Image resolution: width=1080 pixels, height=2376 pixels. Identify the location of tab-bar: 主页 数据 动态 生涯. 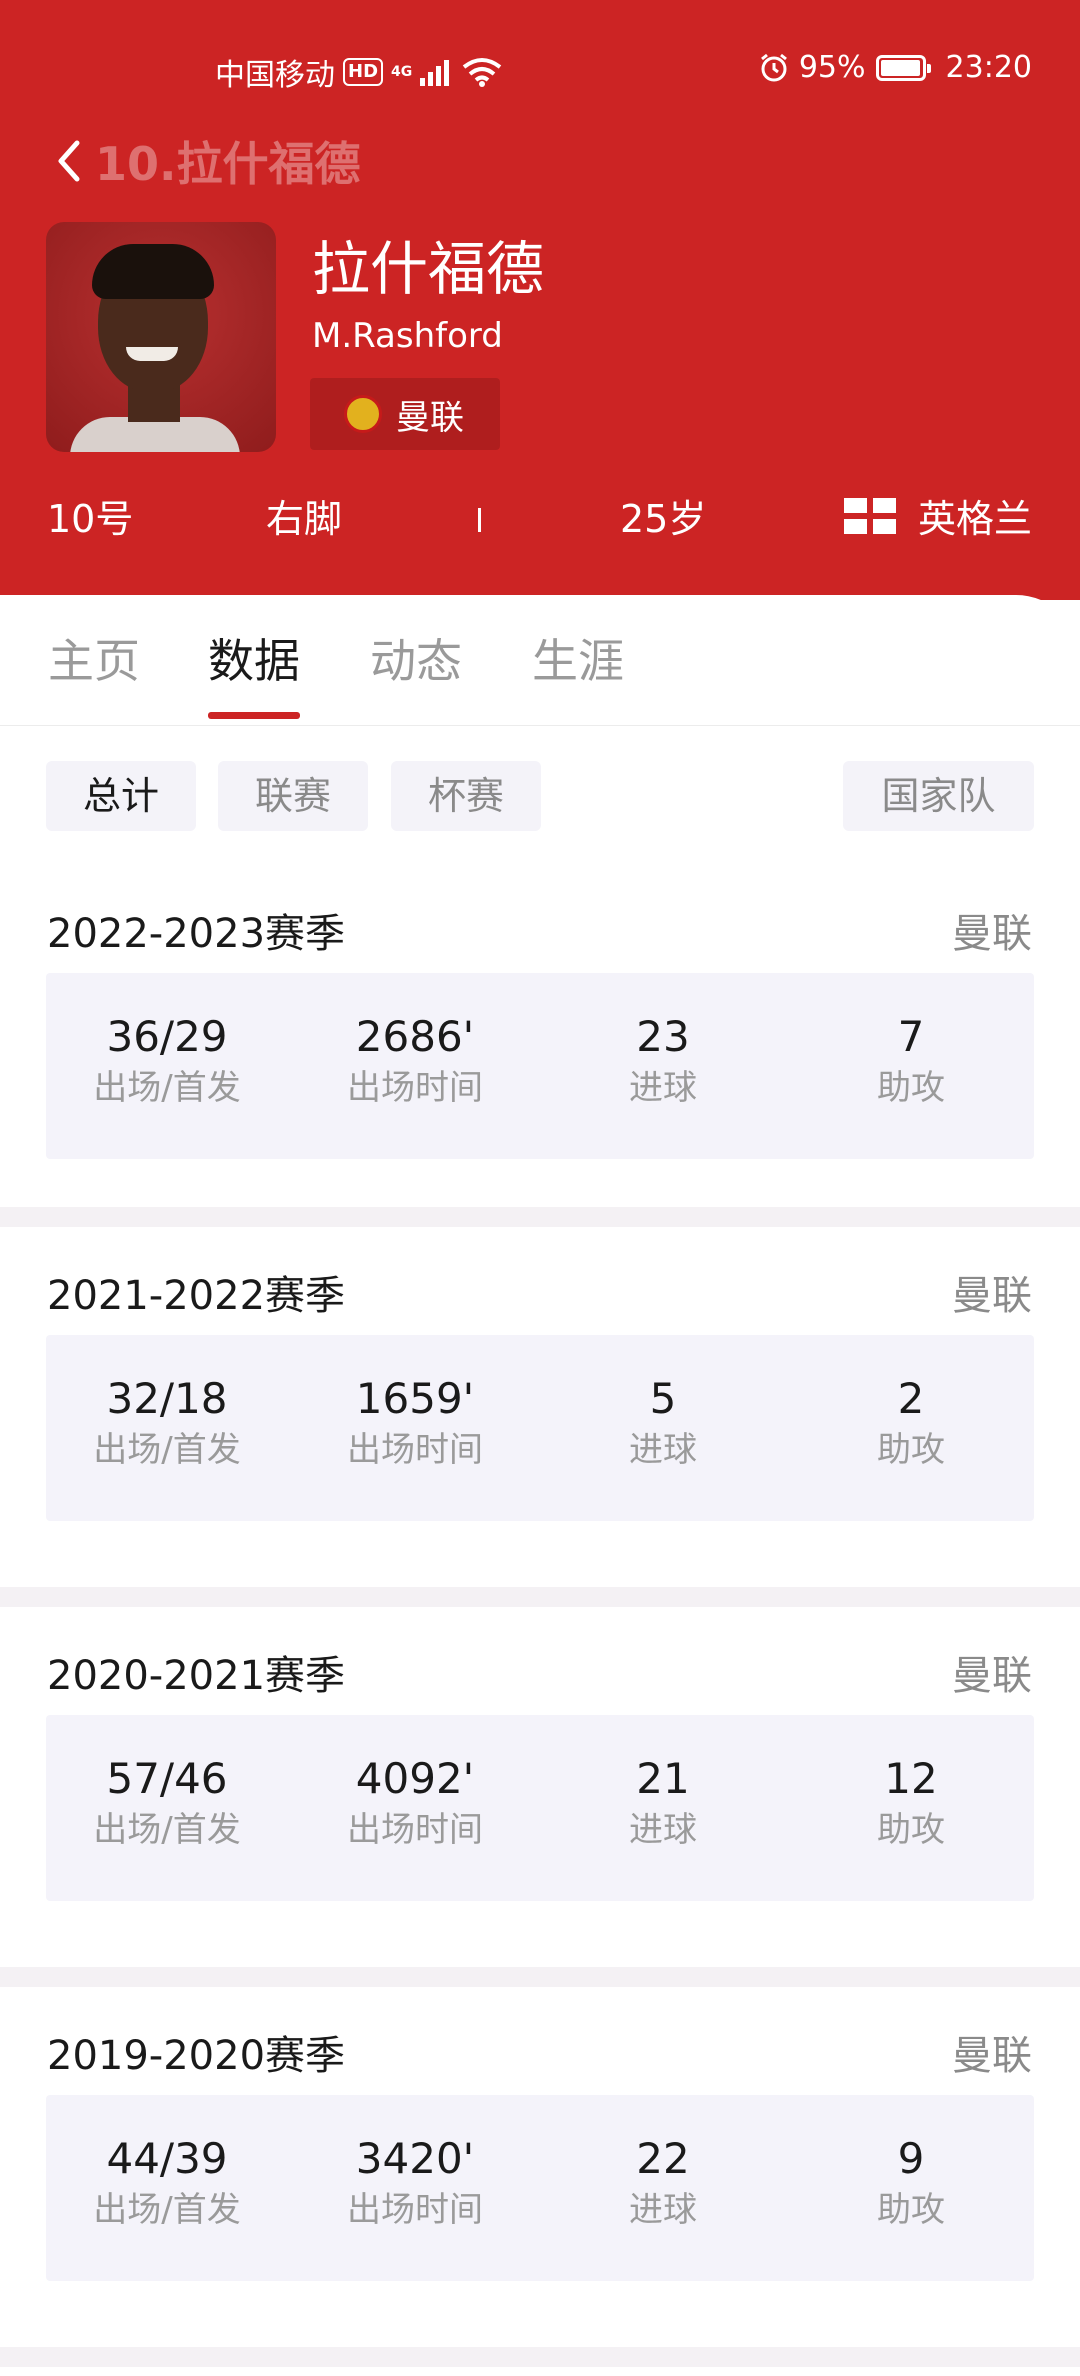
(540, 660).